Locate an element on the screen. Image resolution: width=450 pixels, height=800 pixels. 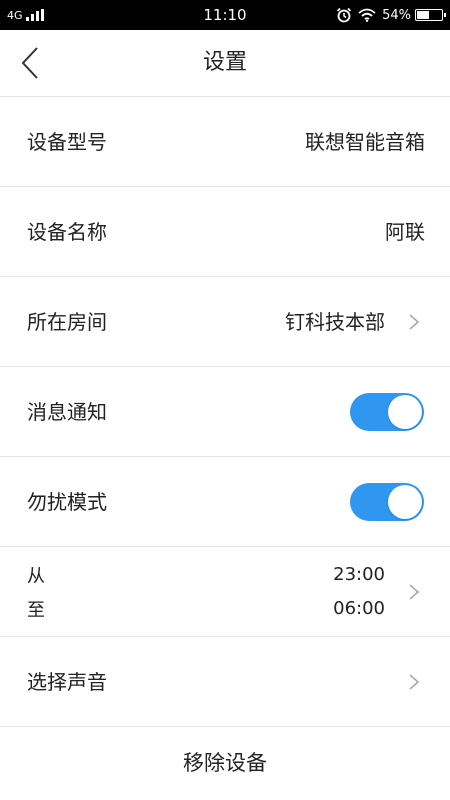
room-label: 所在房间 is located at coordinates (67, 322).